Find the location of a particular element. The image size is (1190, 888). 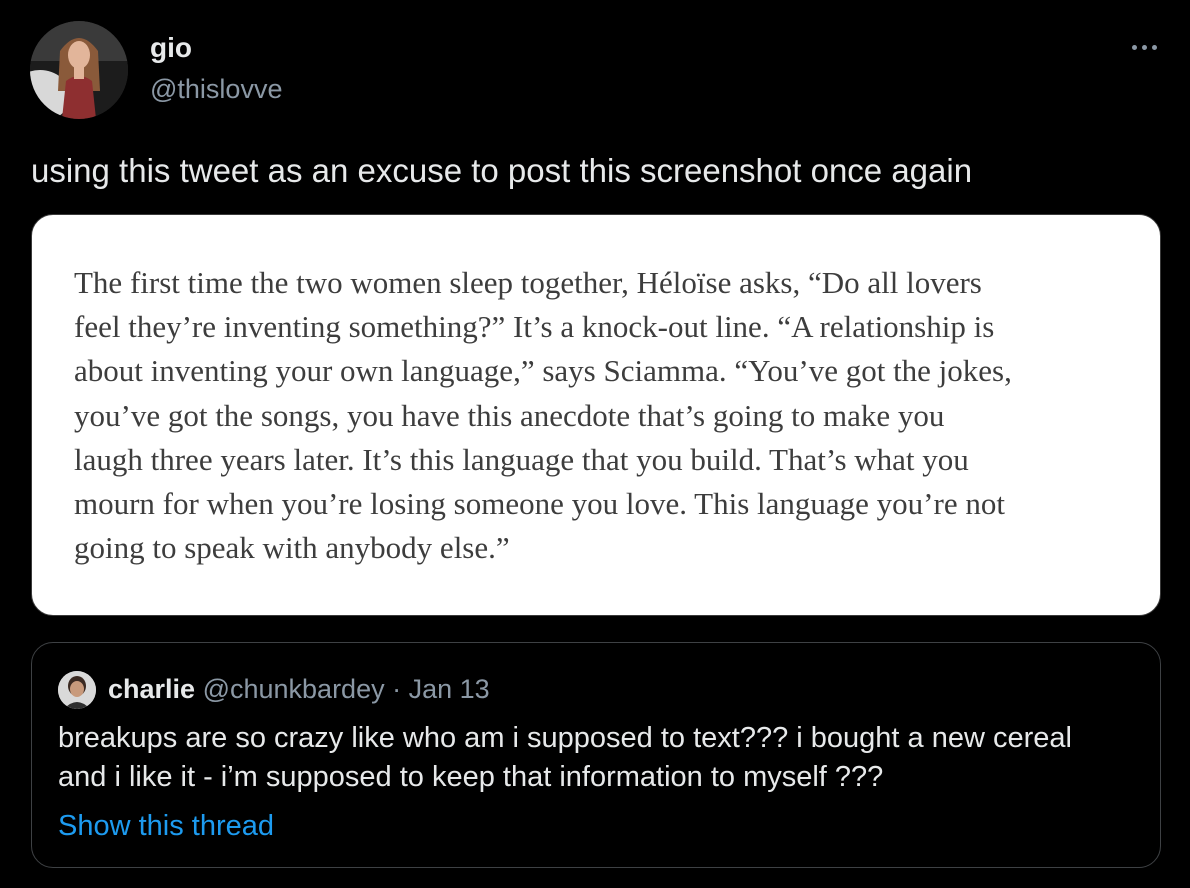

quote-author-handle: @chunkbardey is located at coordinates (294, 689).